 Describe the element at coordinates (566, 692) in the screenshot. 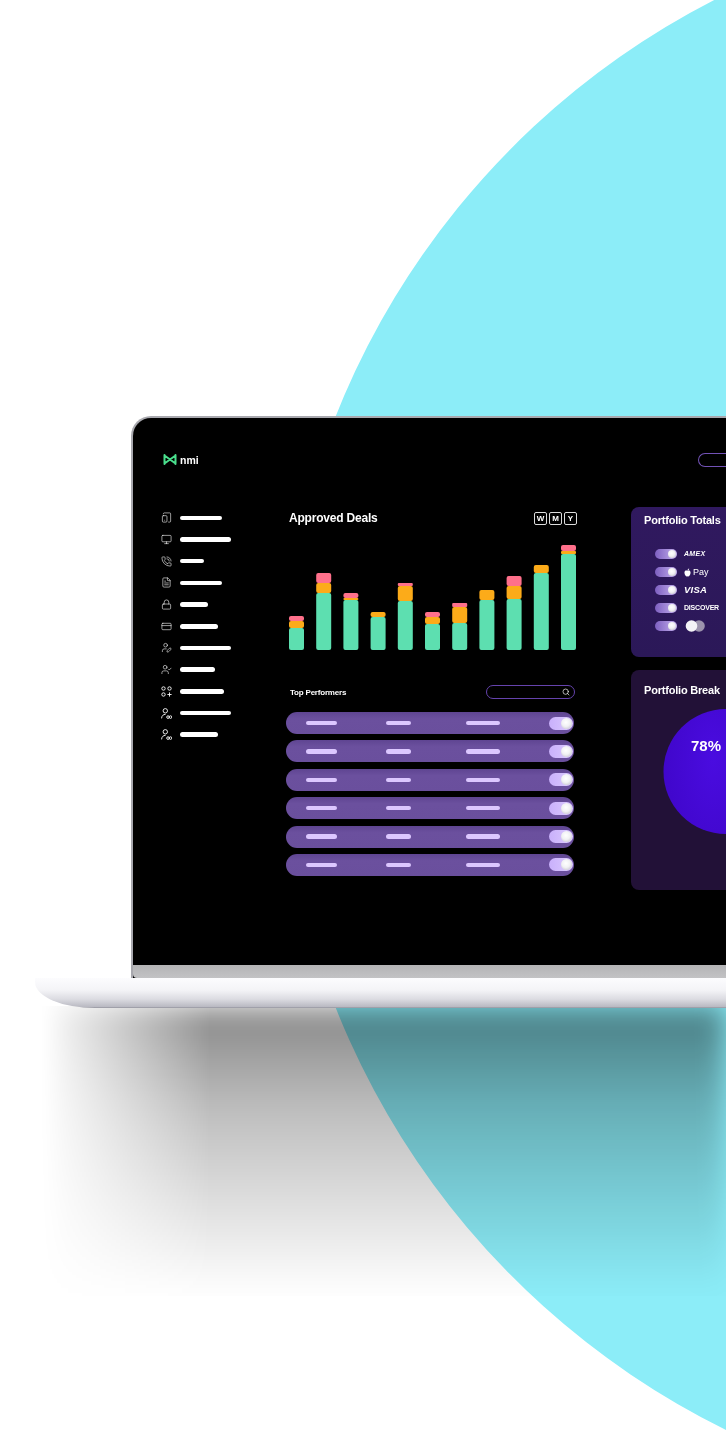

I see `search-icon` at that location.